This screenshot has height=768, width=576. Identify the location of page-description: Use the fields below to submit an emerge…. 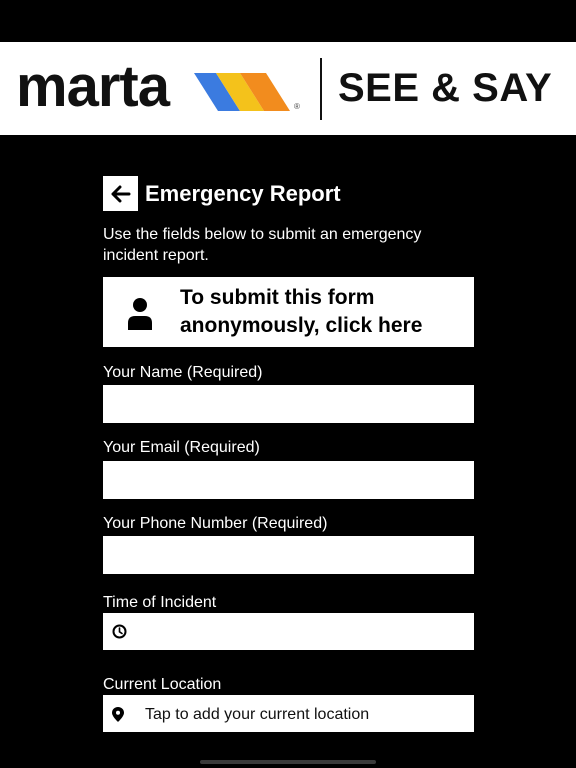
(262, 245).